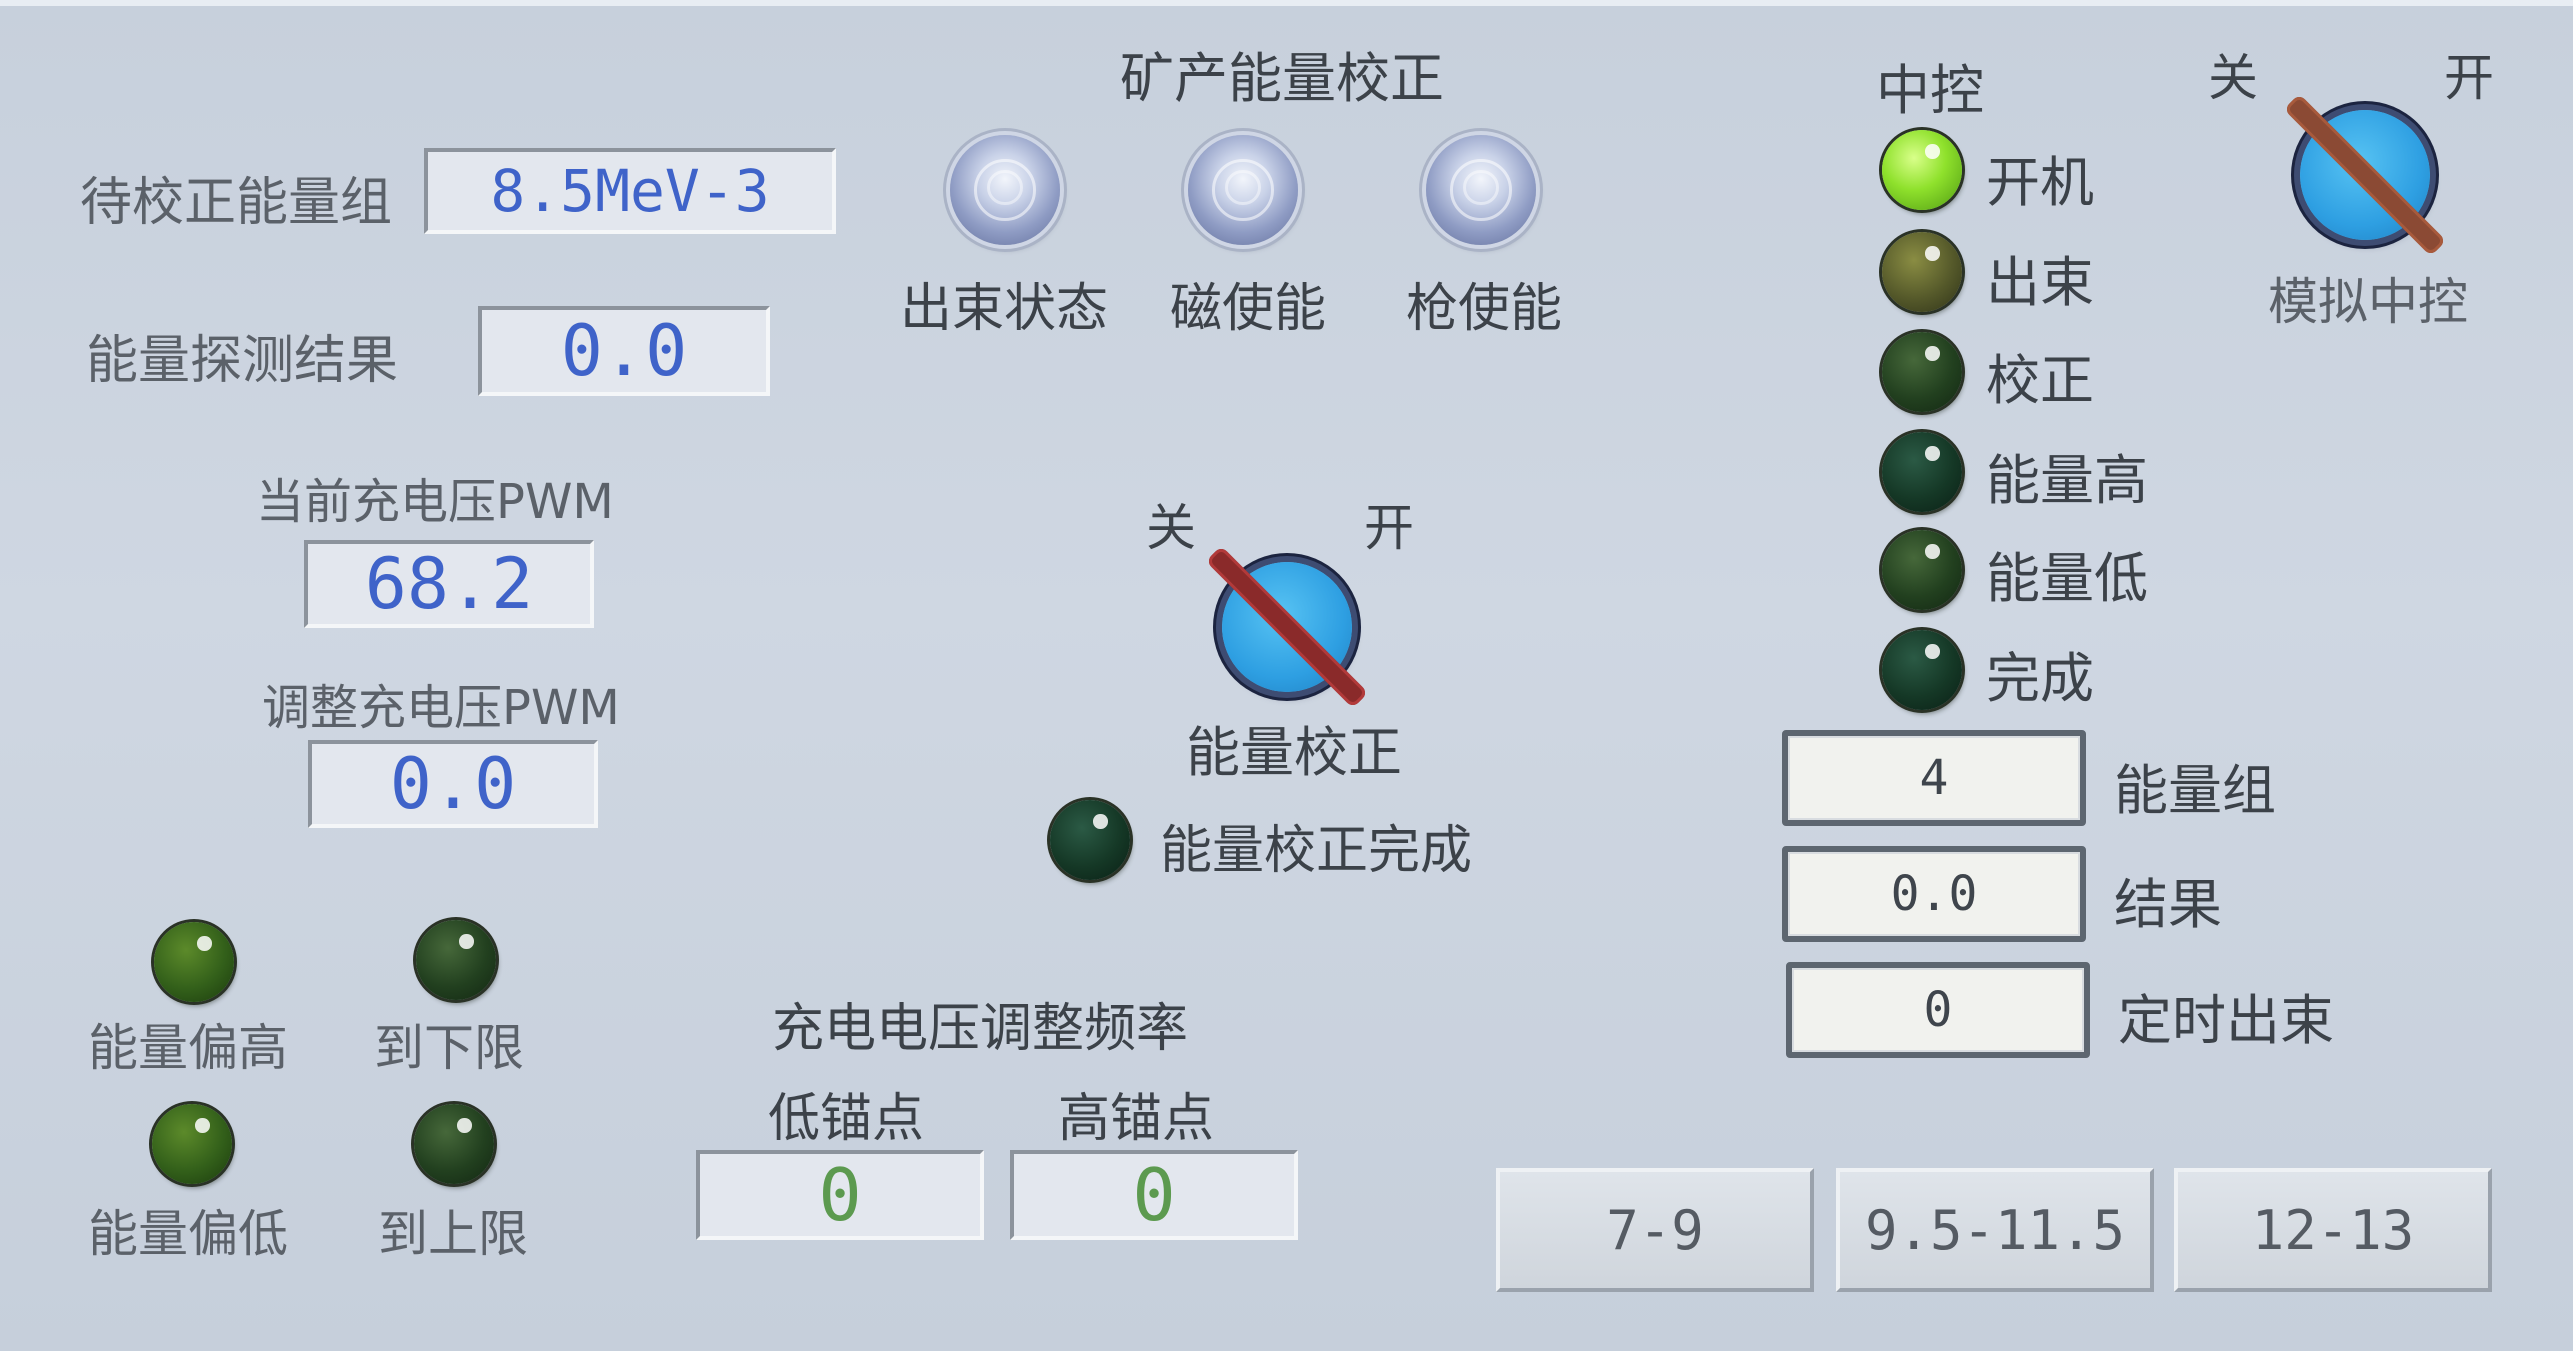 This screenshot has height=1351, width=2573. What do you see at coordinates (1316, 851) in the screenshot?
I see `calibration-done-label: 能量校正完成` at bounding box center [1316, 851].